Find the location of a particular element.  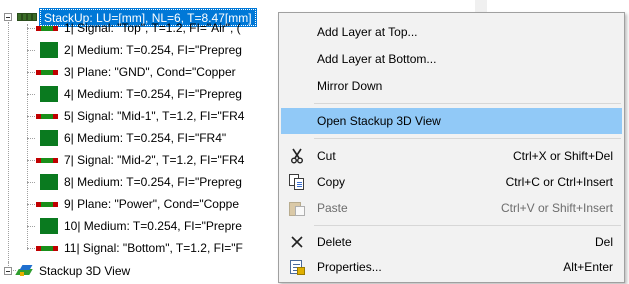

menu-item-delete: Delete Del is located at coordinates (451, 242).